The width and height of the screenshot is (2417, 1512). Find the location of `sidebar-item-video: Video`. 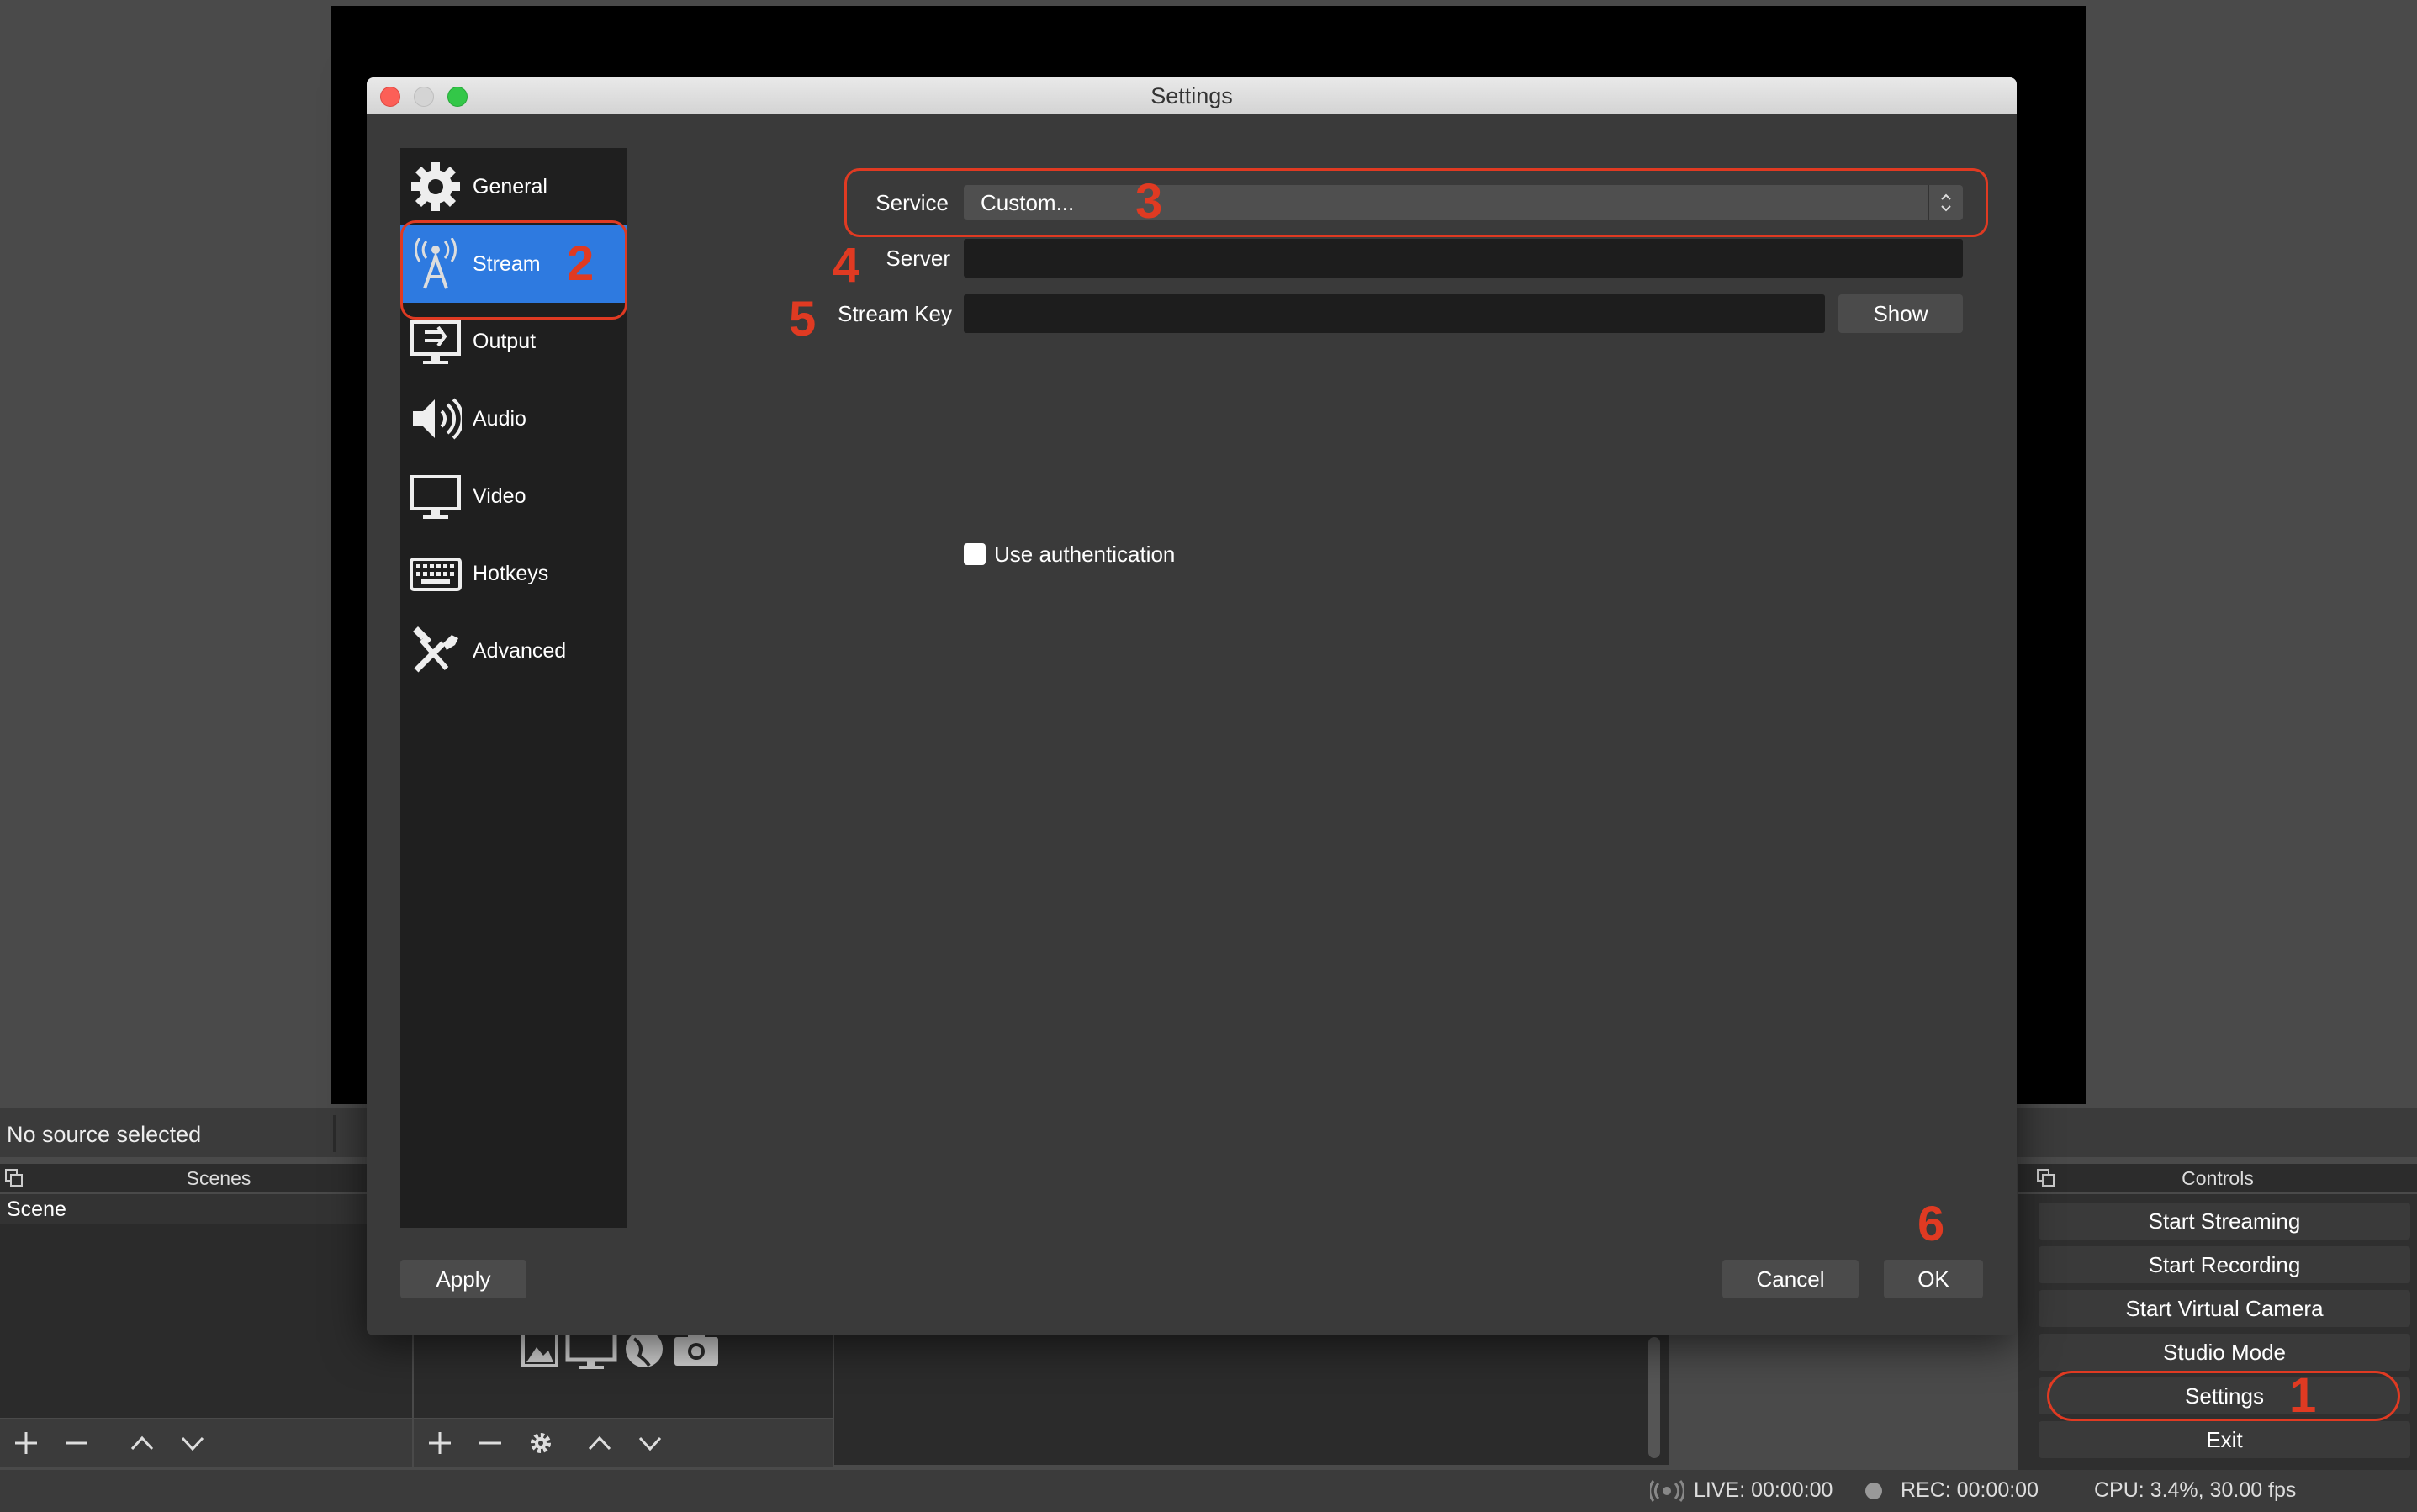

sidebar-item-video: Video is located at coordinates (513, 496).